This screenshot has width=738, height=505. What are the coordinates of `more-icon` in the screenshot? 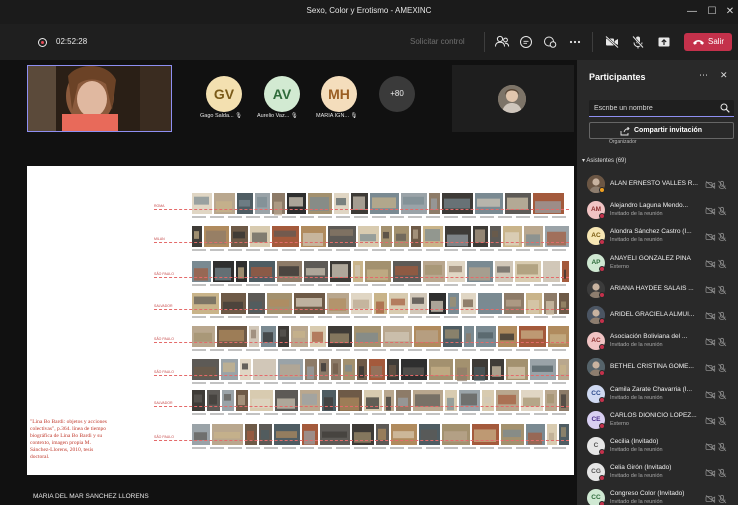 It's located at (575, 42).